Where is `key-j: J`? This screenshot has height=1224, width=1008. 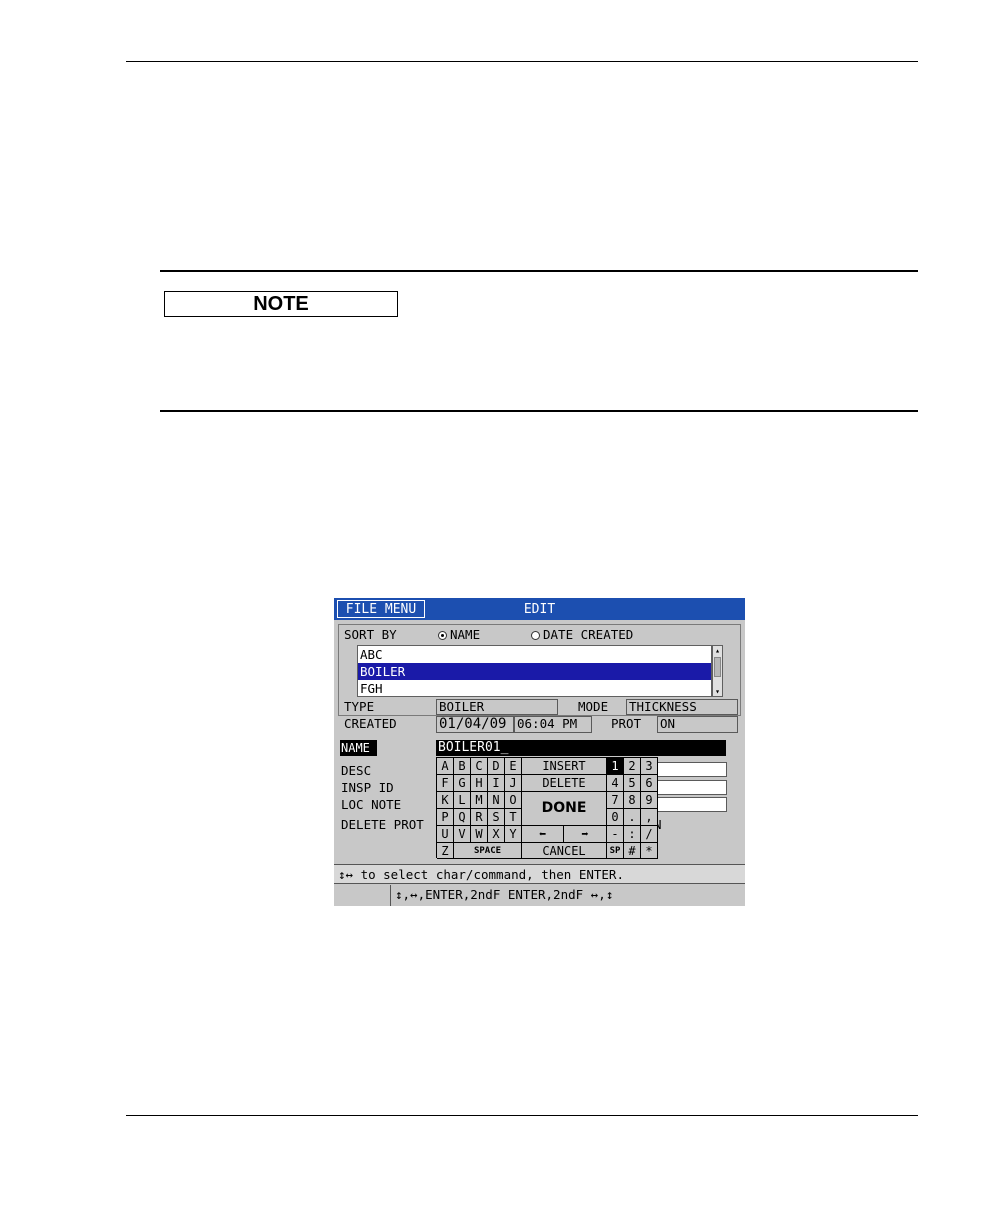 key-j: J is located at coordinates (513, 783).